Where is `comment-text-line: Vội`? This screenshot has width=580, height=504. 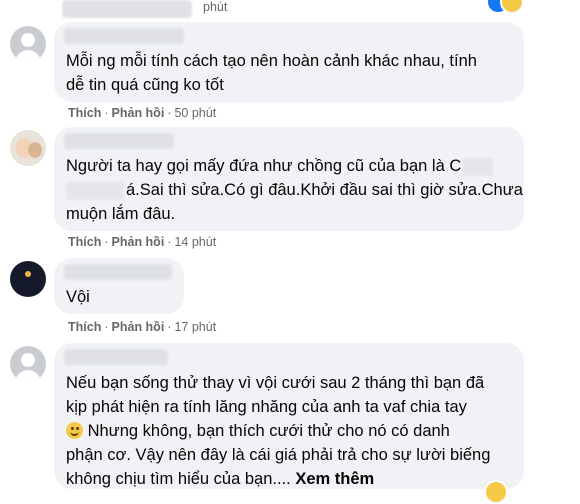
comment-text-line: Vội is located at coordinates (78, 297).